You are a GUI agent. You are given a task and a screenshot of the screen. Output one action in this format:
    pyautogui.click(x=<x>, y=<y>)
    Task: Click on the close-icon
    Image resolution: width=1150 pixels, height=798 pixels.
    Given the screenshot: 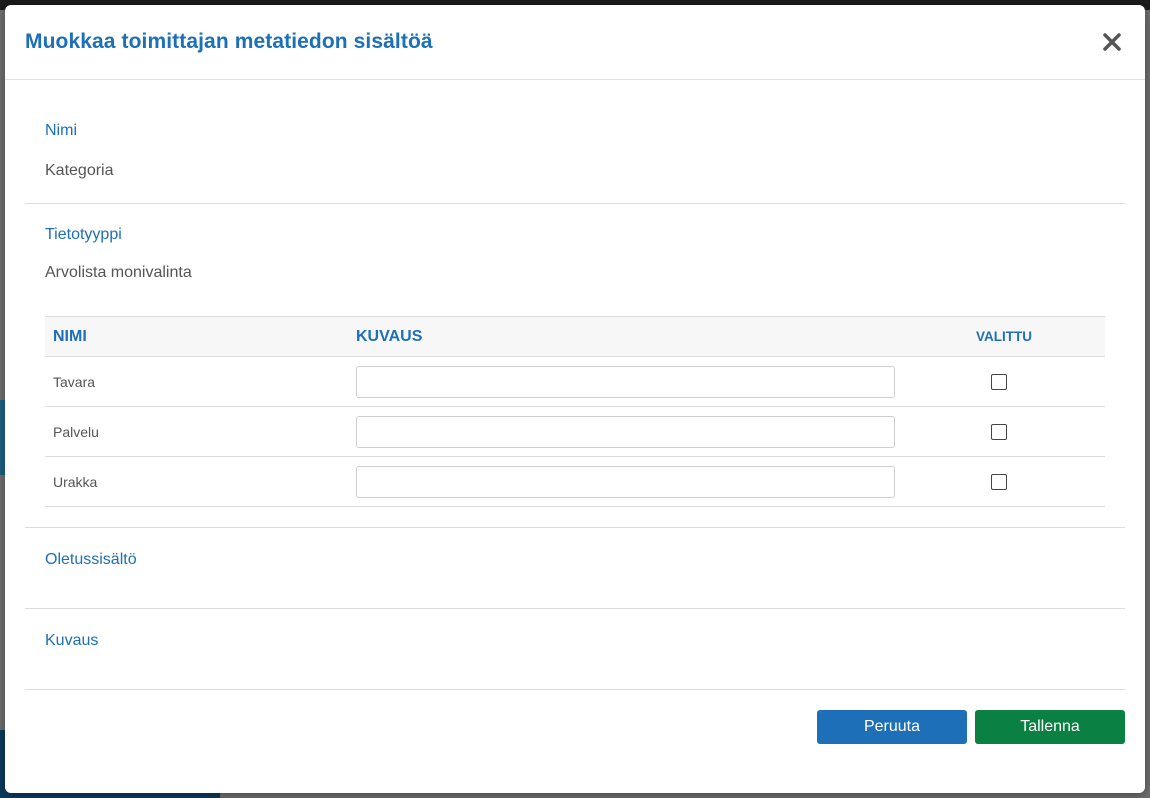 What is the action you would take?
    pyautogui.click(x=1112, y=42)
    